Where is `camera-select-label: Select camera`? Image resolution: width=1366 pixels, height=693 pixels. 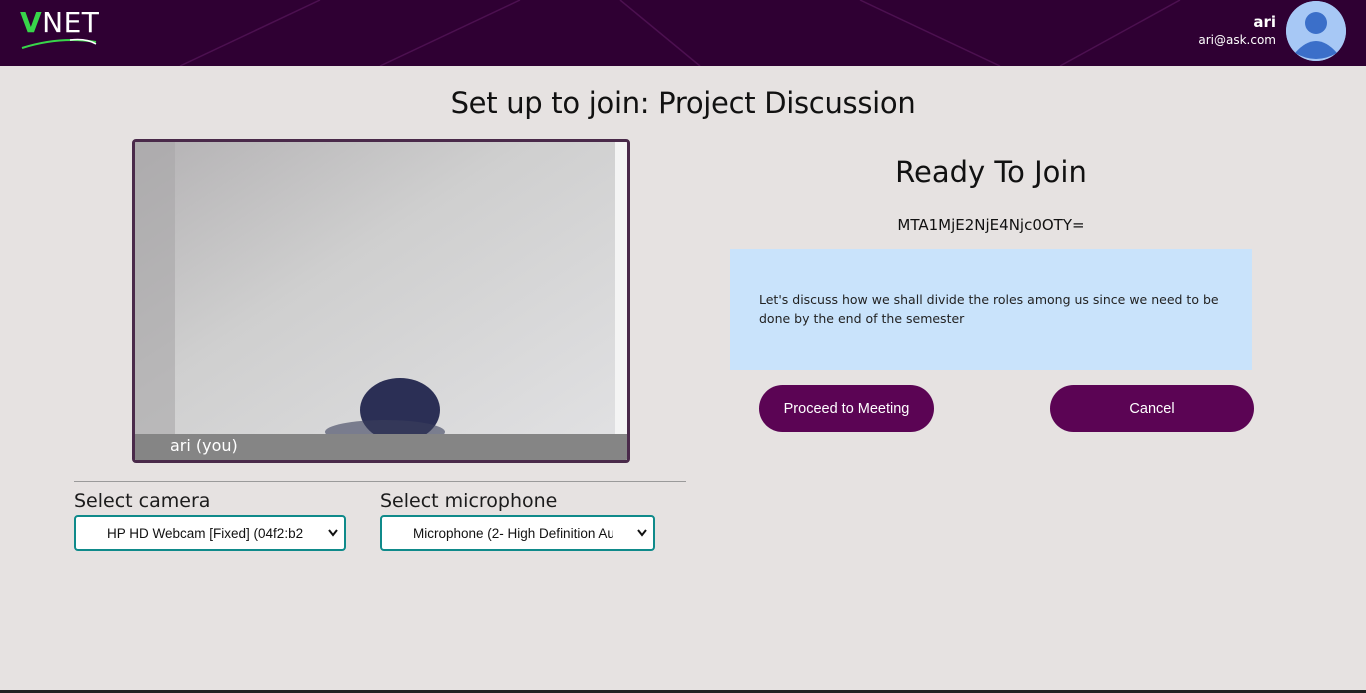
camera-select-label: Select camera is located at coordinates (142, 501).